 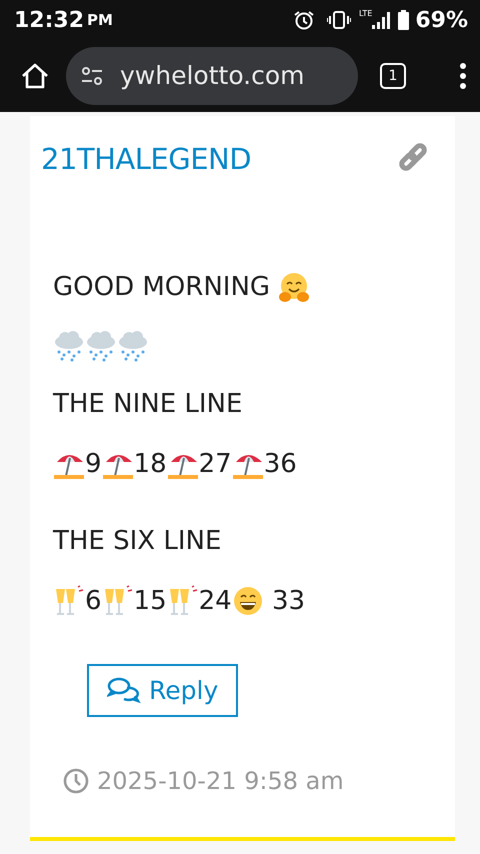 I want to click on line-text: 18, so click(x=150, y=464).